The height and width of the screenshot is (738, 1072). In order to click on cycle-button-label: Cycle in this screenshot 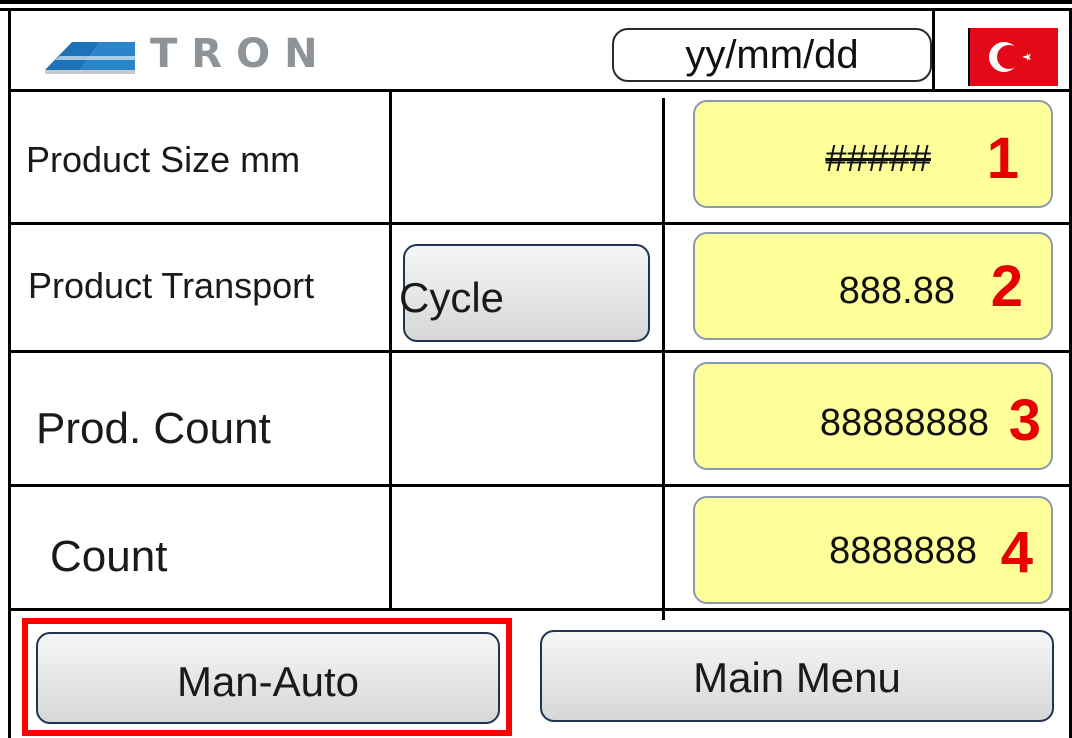, I will do `click(452, 297)`.